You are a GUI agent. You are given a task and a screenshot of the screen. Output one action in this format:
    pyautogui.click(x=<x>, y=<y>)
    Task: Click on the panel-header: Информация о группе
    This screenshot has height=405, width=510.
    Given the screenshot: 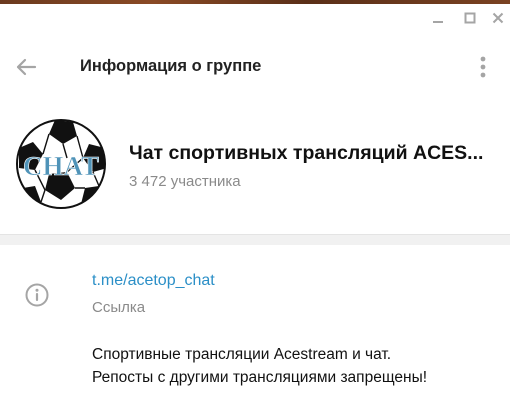 What is the action you would take?
    pyautogui.click(x=255, y=67)
    